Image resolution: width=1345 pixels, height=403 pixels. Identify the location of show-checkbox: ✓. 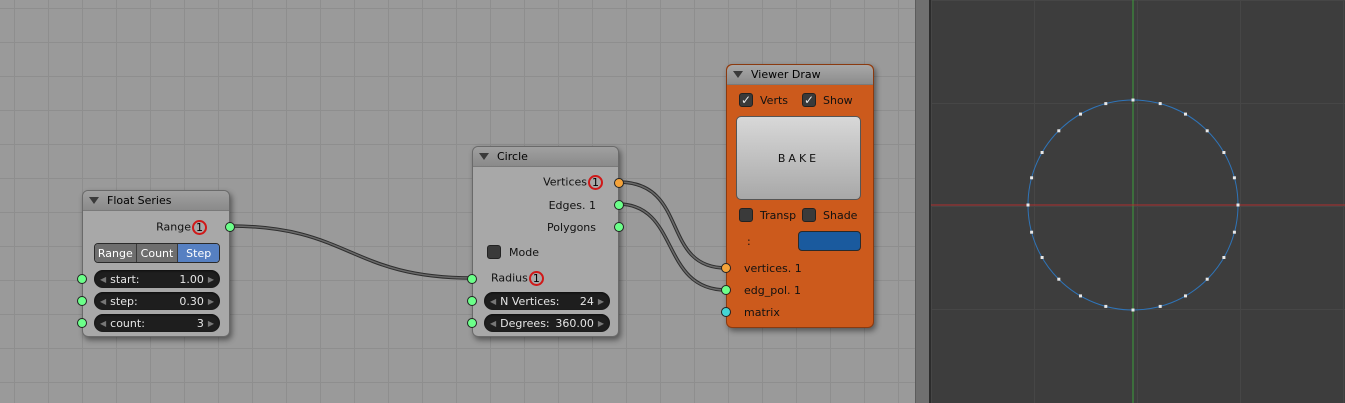
(809, 100).